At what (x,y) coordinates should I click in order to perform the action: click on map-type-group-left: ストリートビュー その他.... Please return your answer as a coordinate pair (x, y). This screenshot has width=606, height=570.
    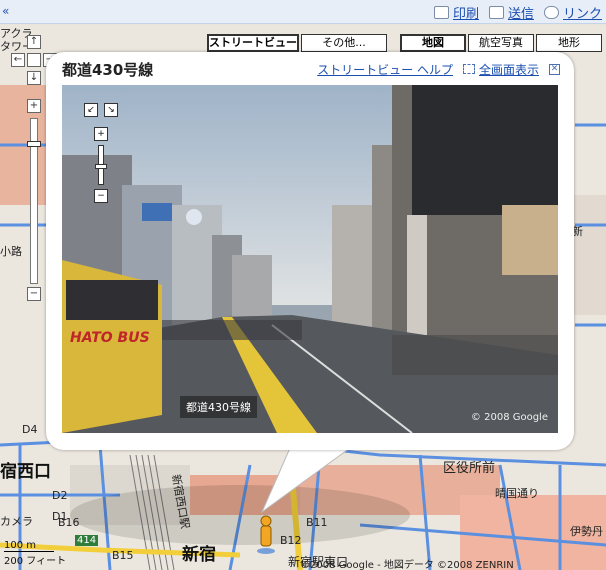
    Looking at the image, I should click on (298, 43).